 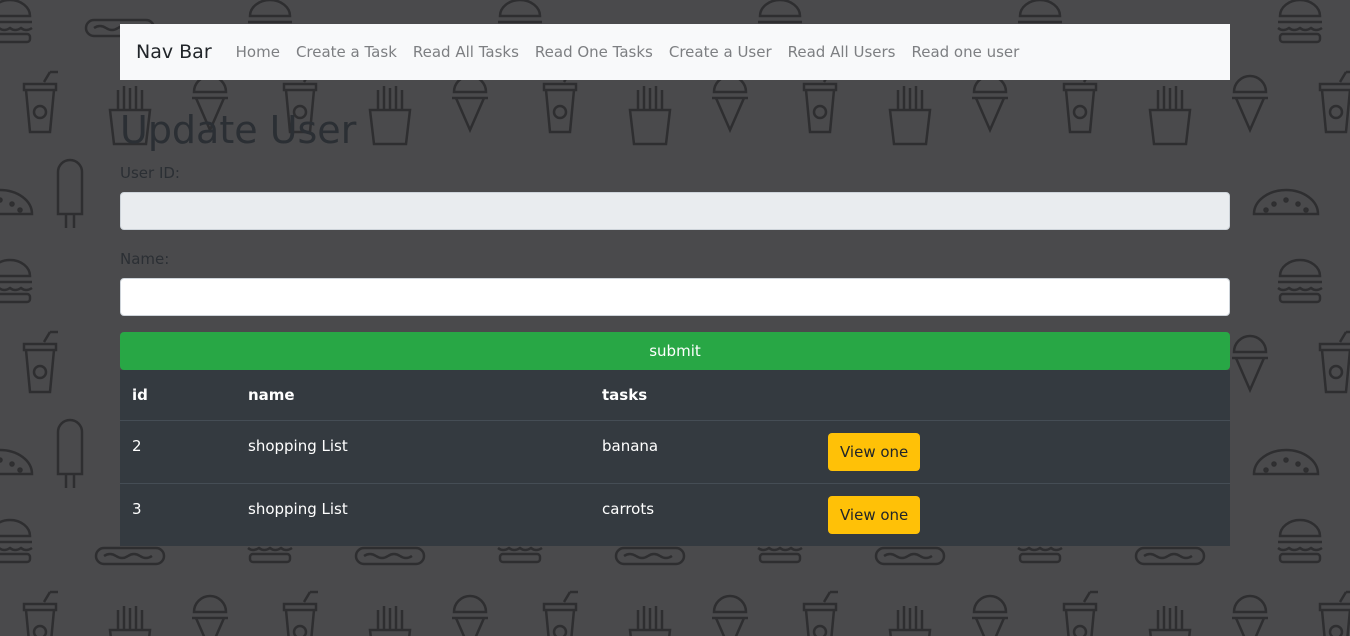 I want to click on header-name: name, so click(x=413, y=395).